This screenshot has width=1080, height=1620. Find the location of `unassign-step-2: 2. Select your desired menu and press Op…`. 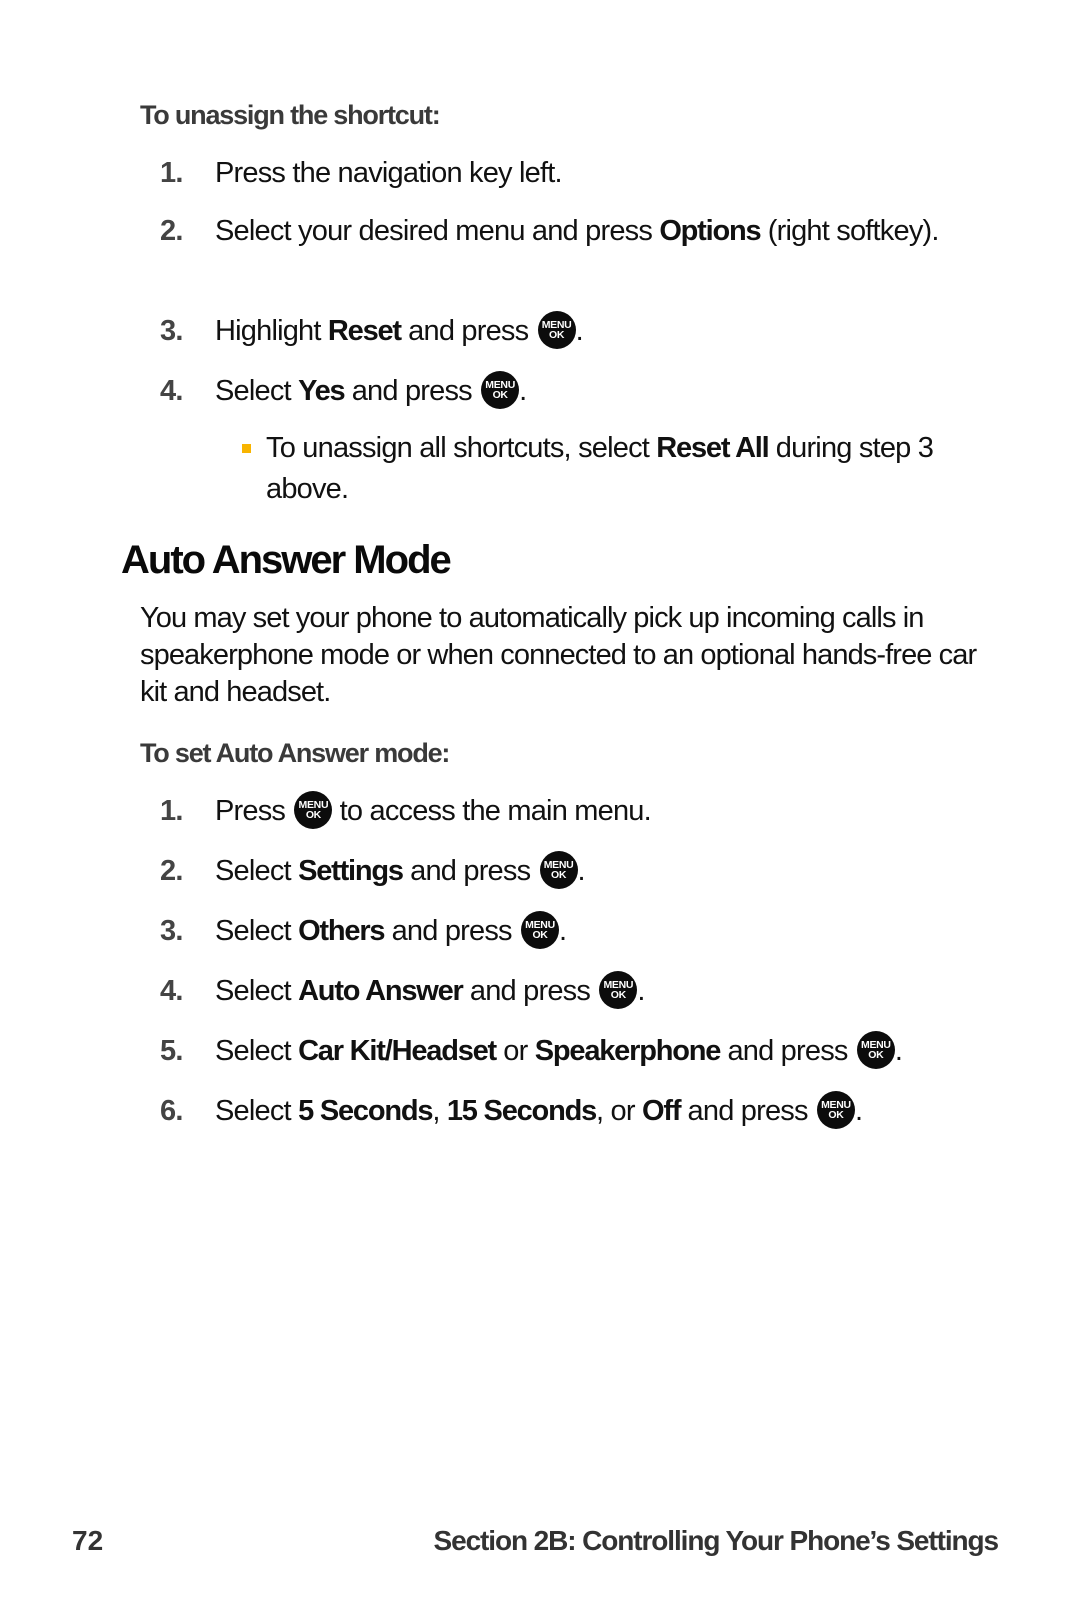

unassign-step-2: 2. Select your desired menu and press Op… is located at coordinates (580, 231).